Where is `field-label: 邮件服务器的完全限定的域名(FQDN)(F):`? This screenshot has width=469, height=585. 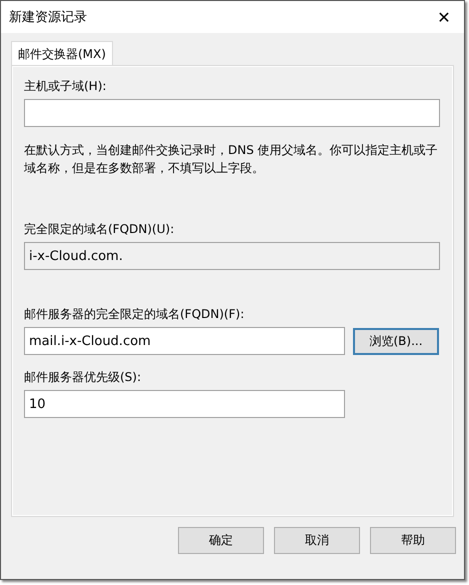 field-label: 邮件服务器的完全限定的域名(FQDN)(F): is located at coordinates (135, 314).